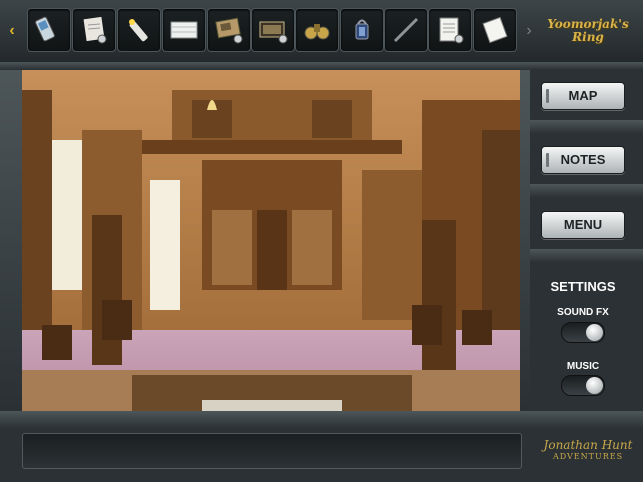 This screenshot has height=482, width=643. What do you see at coordinates (583, 366) in the screenshot?
I see `music-label: MUSIC` at bounding box center [583, 366].